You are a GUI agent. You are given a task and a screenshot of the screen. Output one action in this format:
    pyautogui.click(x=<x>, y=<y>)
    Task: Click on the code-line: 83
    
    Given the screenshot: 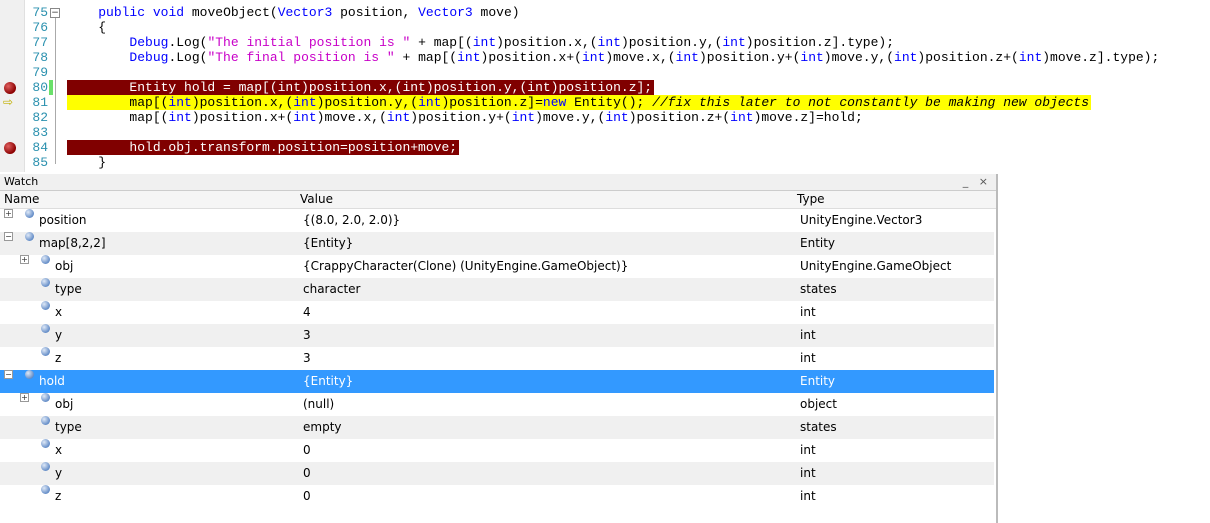 What is the action you would take?
    pyautogui.click(x=605, y=132)
    